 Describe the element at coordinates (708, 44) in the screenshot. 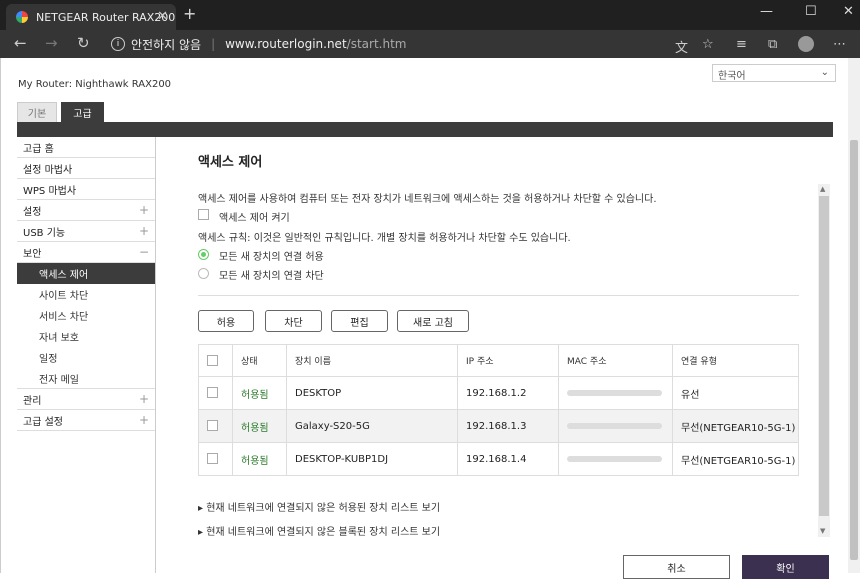

I see `favorite-star-icon: ☆` at that location.